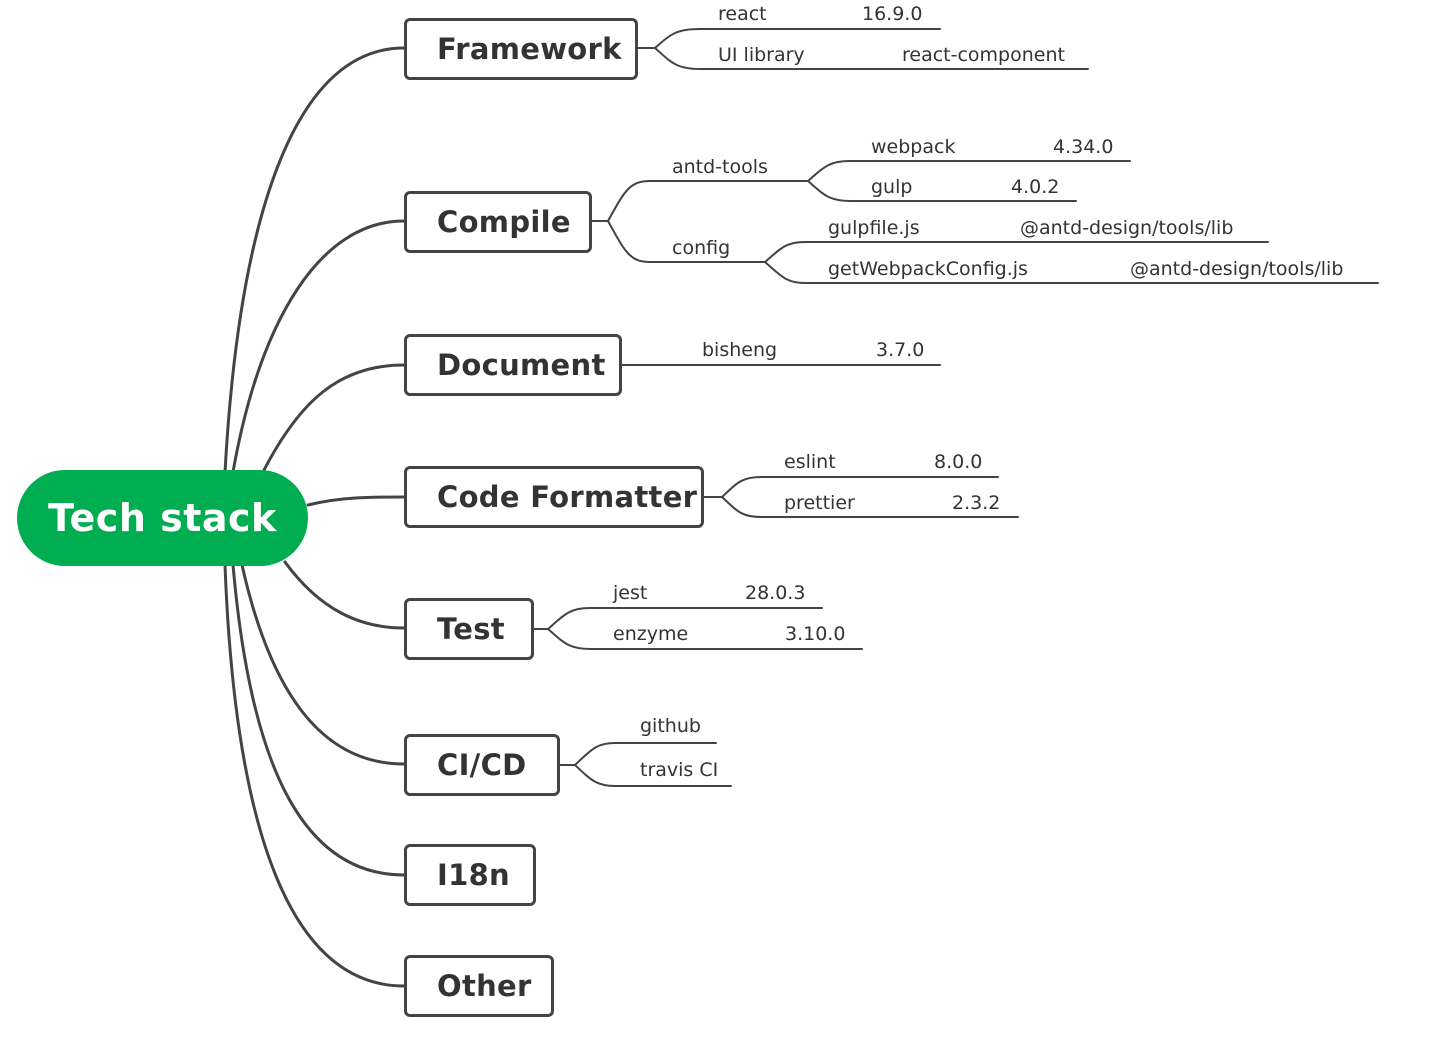 Image resolution: width=1436 pixels, height=1054 pixels. What do you see at coordinates (819, 503) in the screenshot?
I see `subtopic-prettier: prettier` at bounding box center [819, 503].